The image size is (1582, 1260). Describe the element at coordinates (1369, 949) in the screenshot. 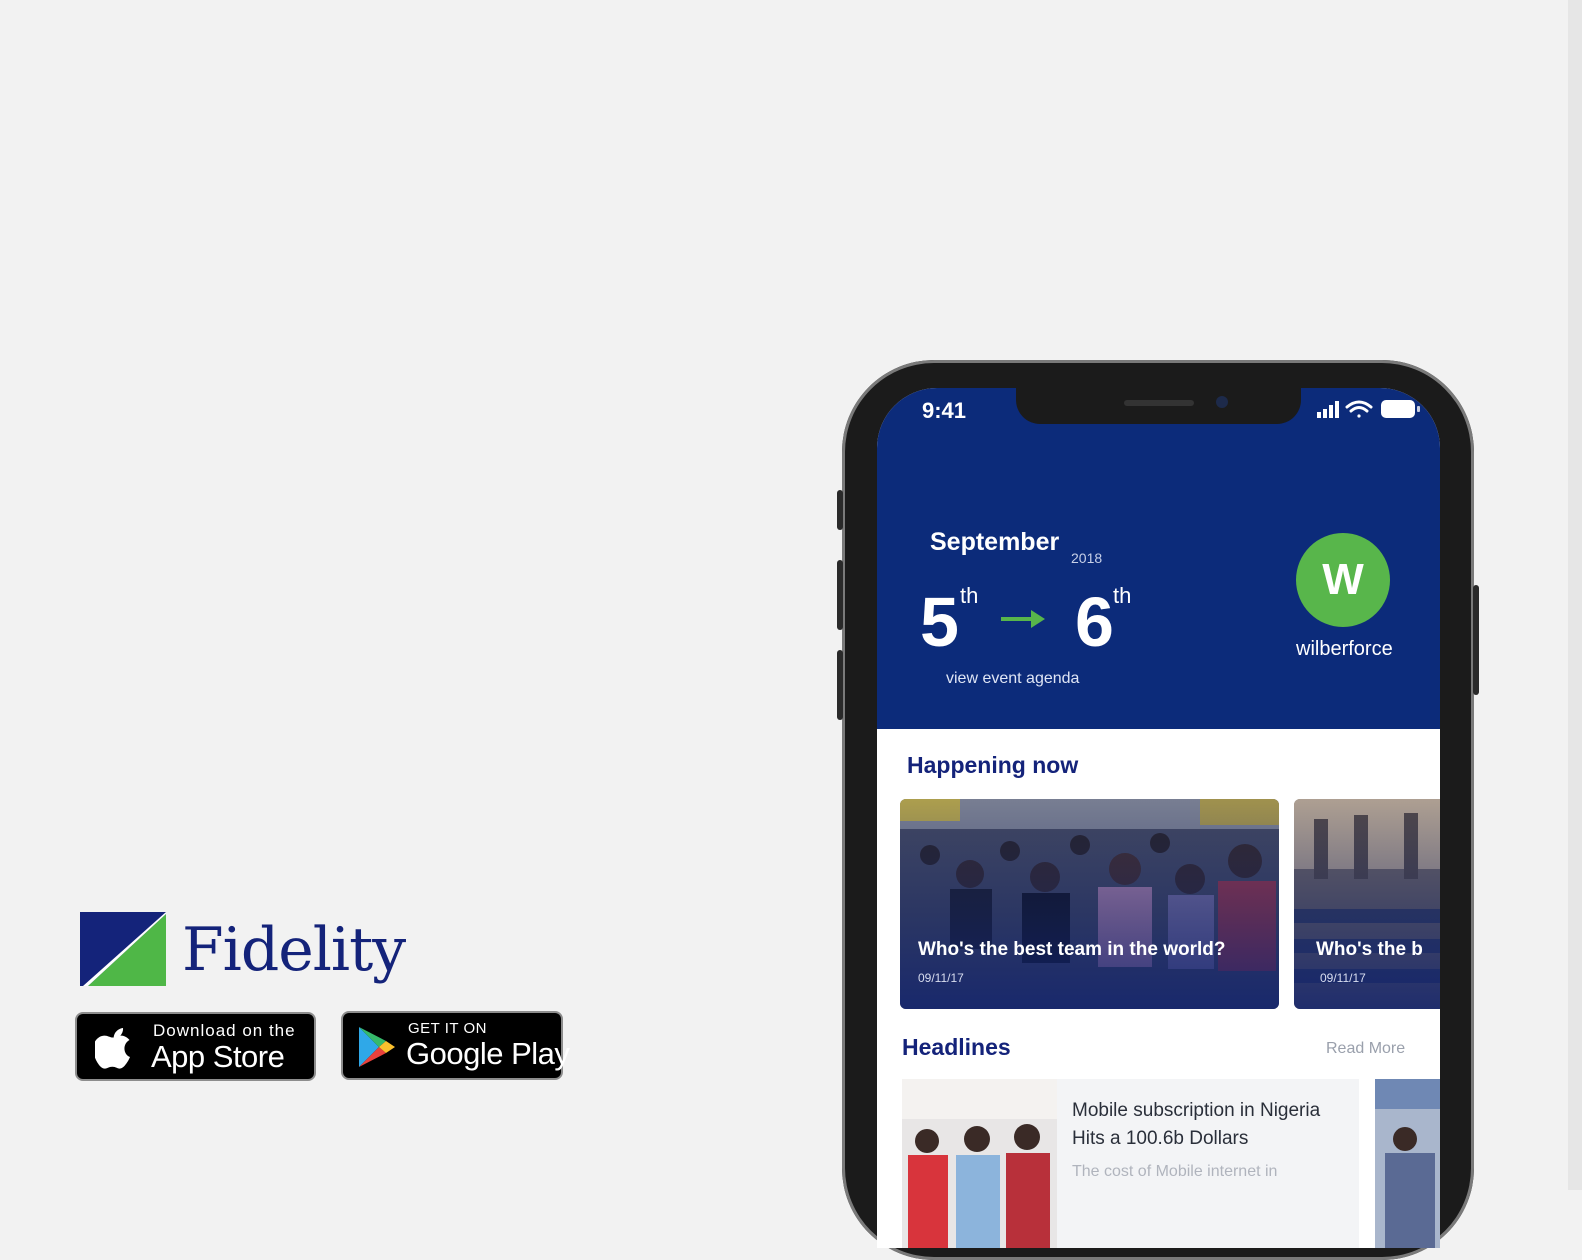

I see `card-title: Who's the b` at that location.